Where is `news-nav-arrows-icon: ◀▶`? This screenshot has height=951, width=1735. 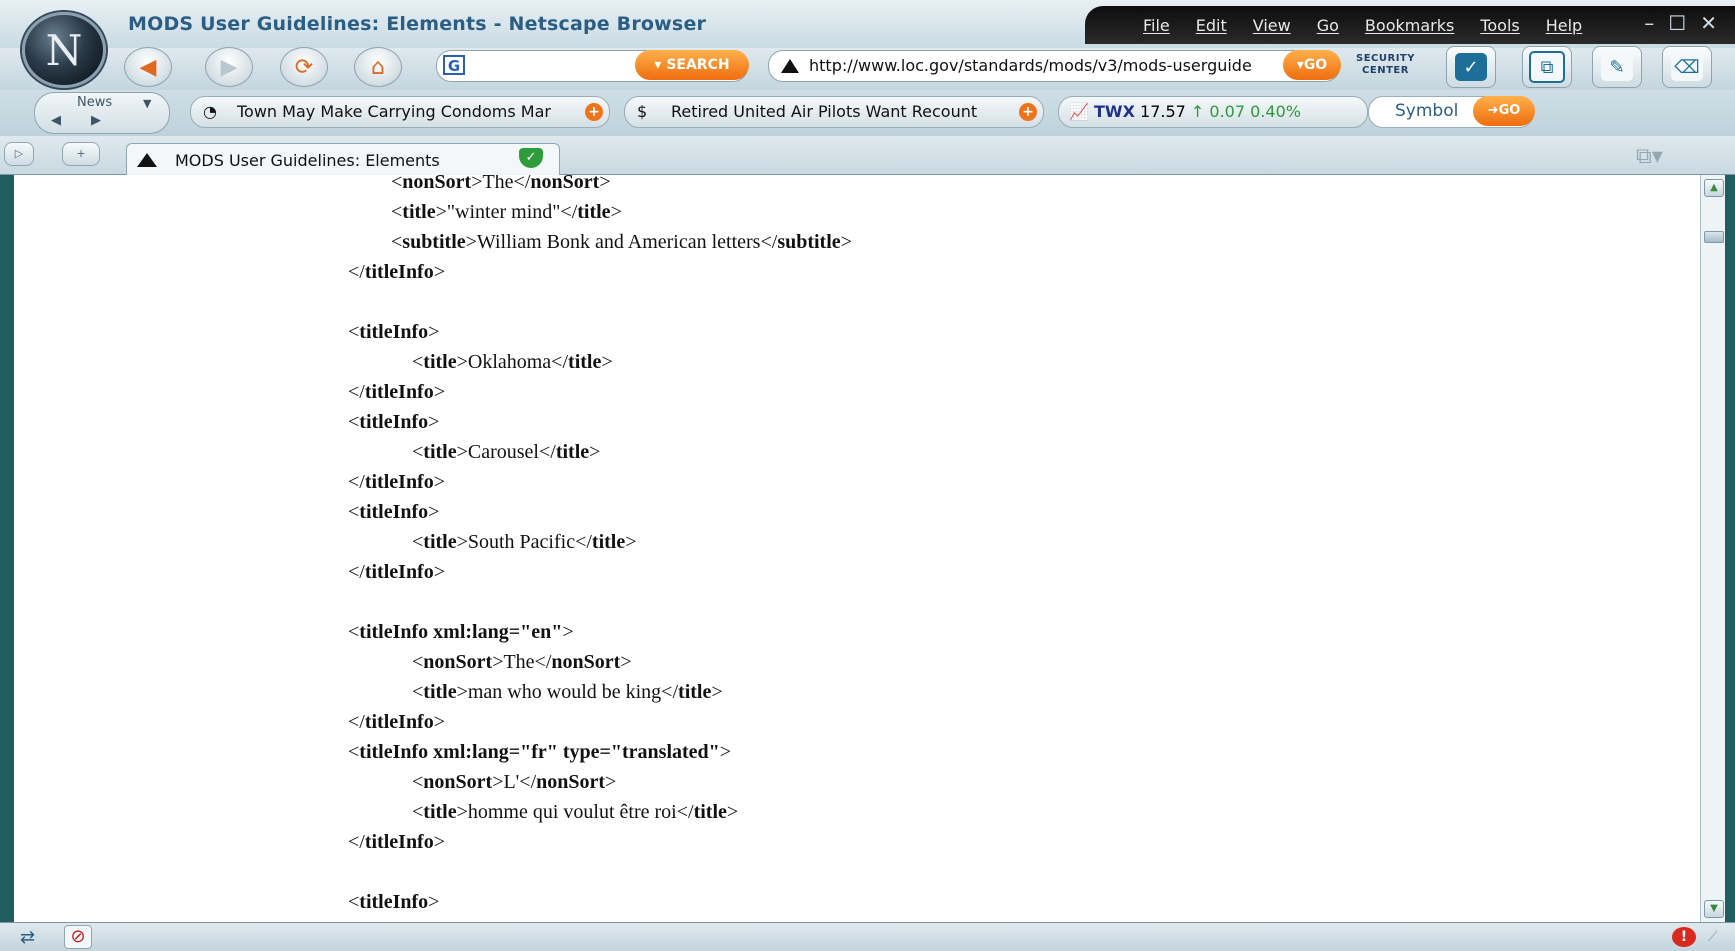 news-nav-arrows-icon: ◀▶ is located at coordinates (91, 120).